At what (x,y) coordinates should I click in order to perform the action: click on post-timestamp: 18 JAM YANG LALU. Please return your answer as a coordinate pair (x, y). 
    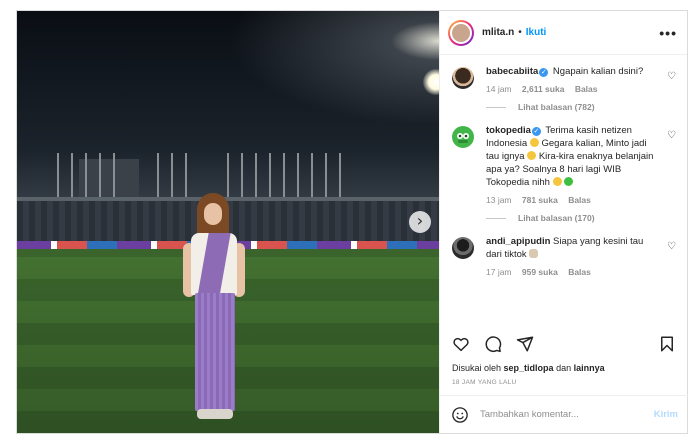
    Looking at the image, I should click on (484, 382).